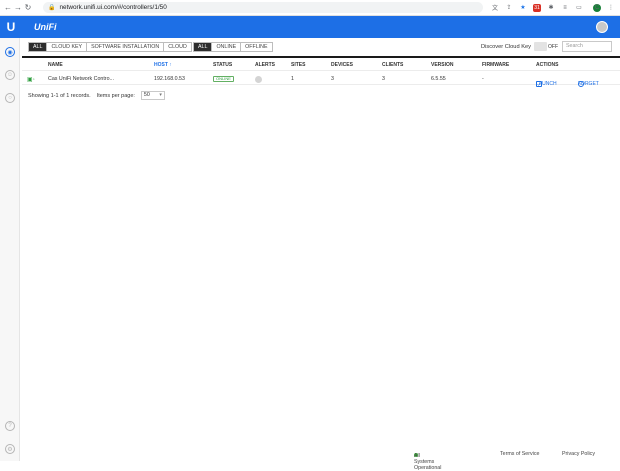  Describe the element at coordinates (392, 65) in the screenshot. I see `col-clients: CLIENTS` at that location.